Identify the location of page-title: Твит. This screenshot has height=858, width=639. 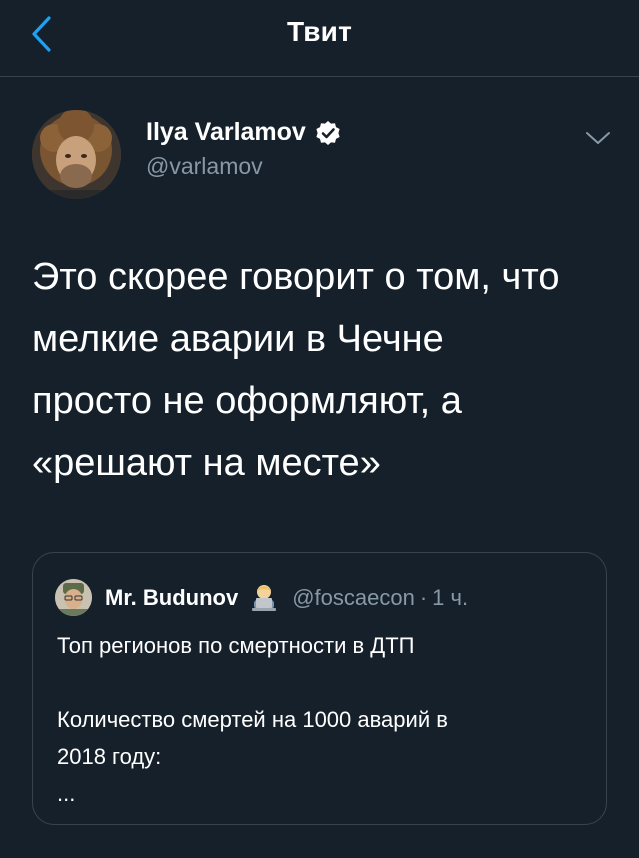
(319, 31).